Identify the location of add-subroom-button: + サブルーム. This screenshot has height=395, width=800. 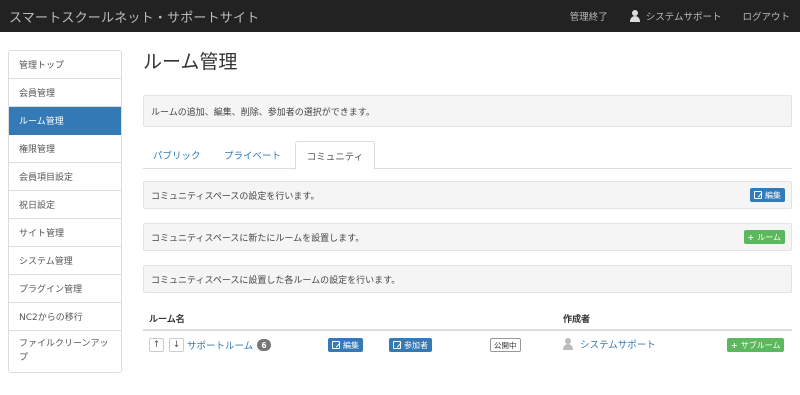
(756, 345).